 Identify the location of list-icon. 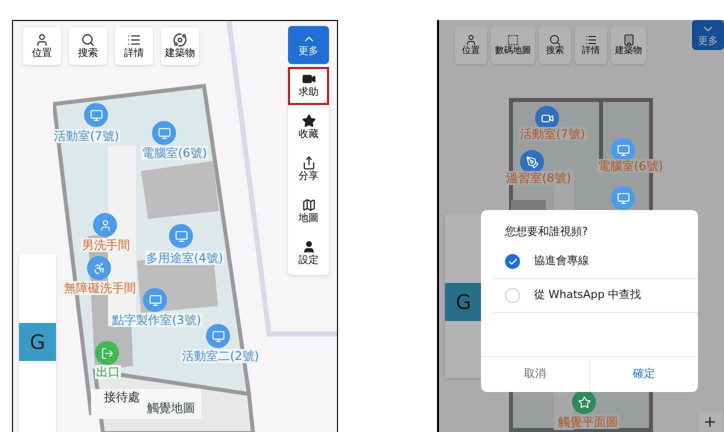
(134, 39).